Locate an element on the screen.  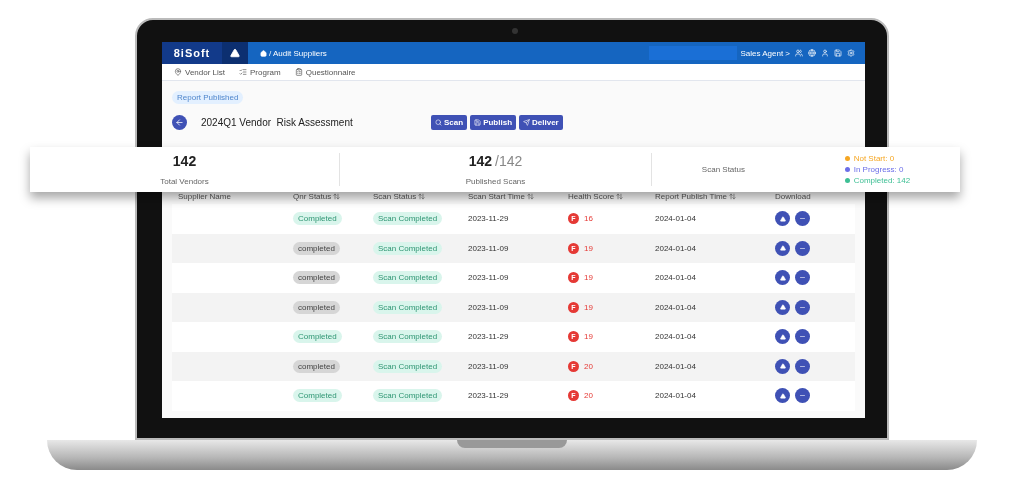
column-header: Report Publish Time is located at coordinates (691, 196).